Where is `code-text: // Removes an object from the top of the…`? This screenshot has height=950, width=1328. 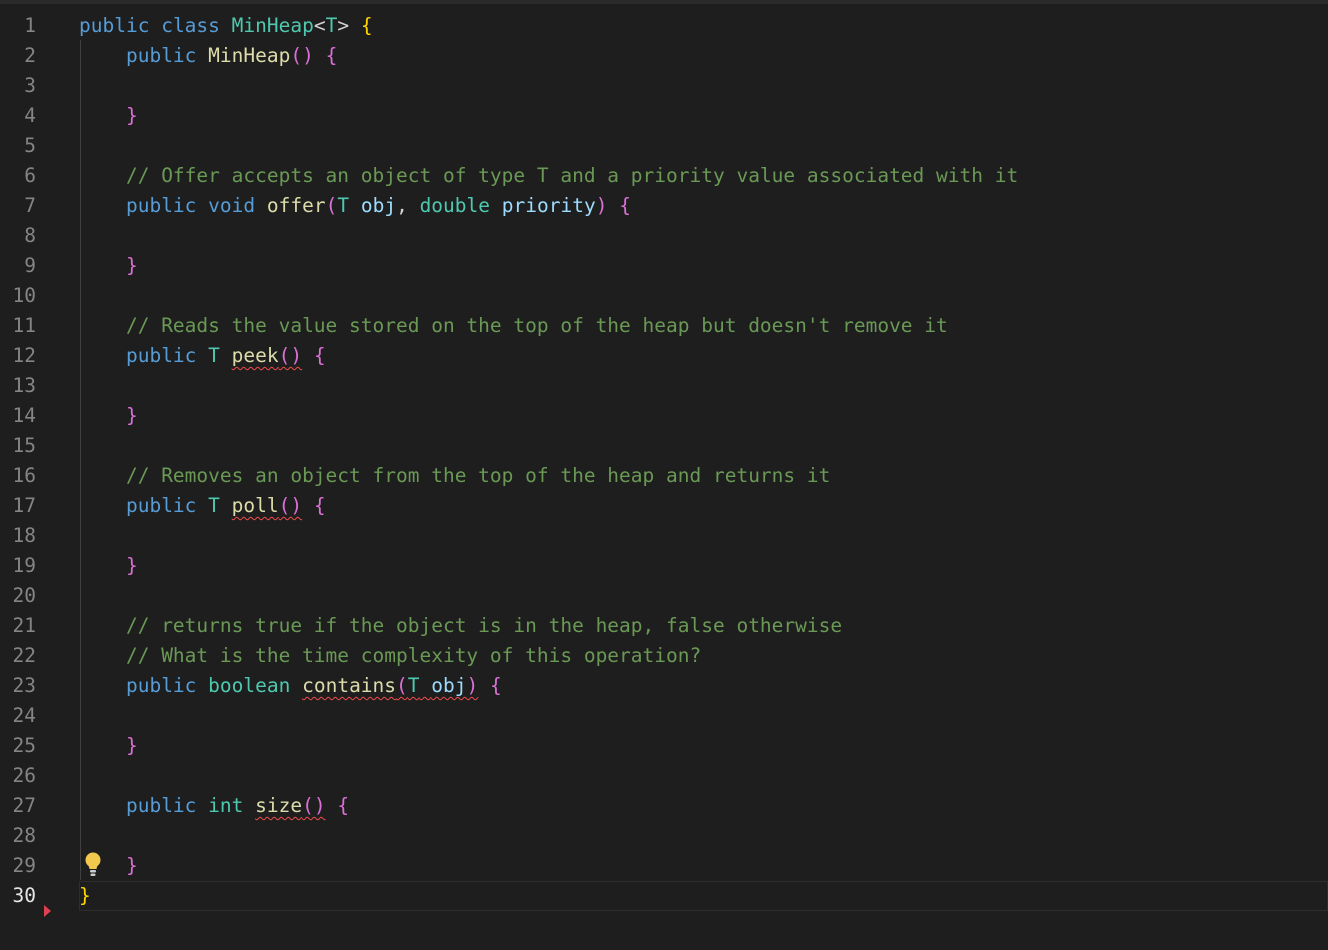 code-text: // Removes an object from the top of the… is located at coordinates (454, 476).